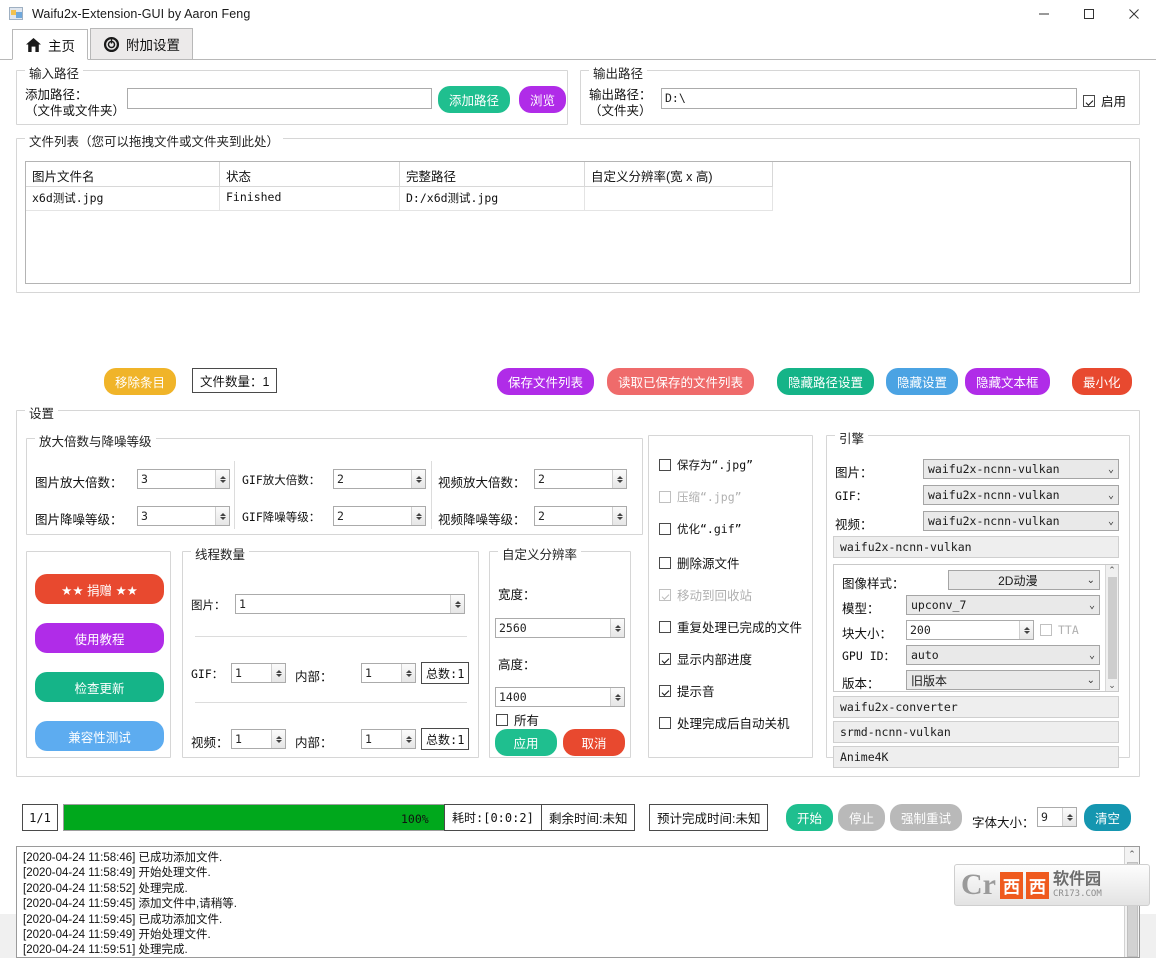 The height and width of the screenshot is (958, 1156). Describe the element at coordinates (810, 817) in the screenshot. I see `start-button: 开始` at that location.